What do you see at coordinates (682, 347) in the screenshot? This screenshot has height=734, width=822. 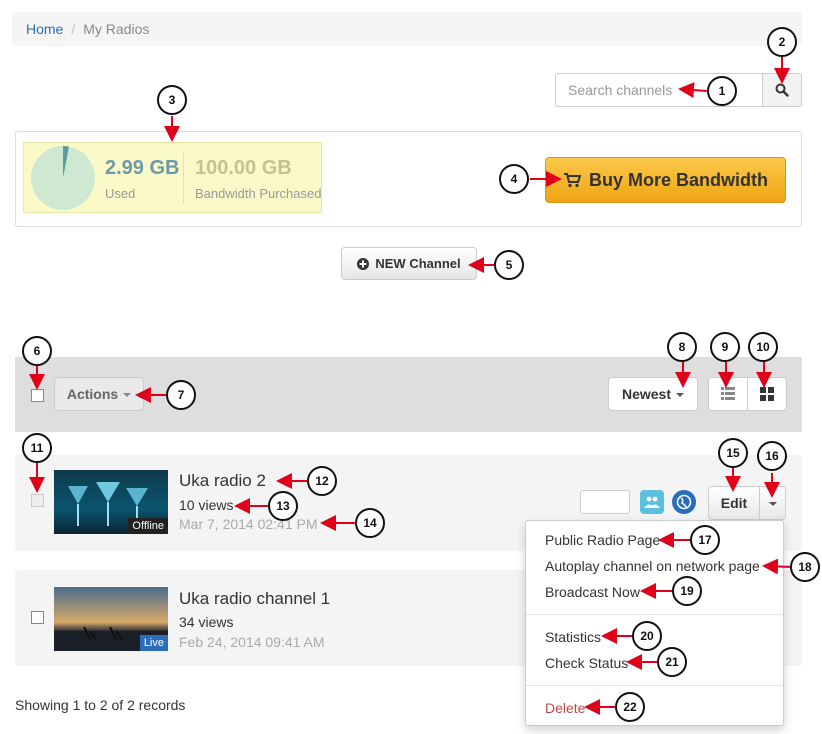 I see `callout-8: 8` at bounding box center [682, 347].